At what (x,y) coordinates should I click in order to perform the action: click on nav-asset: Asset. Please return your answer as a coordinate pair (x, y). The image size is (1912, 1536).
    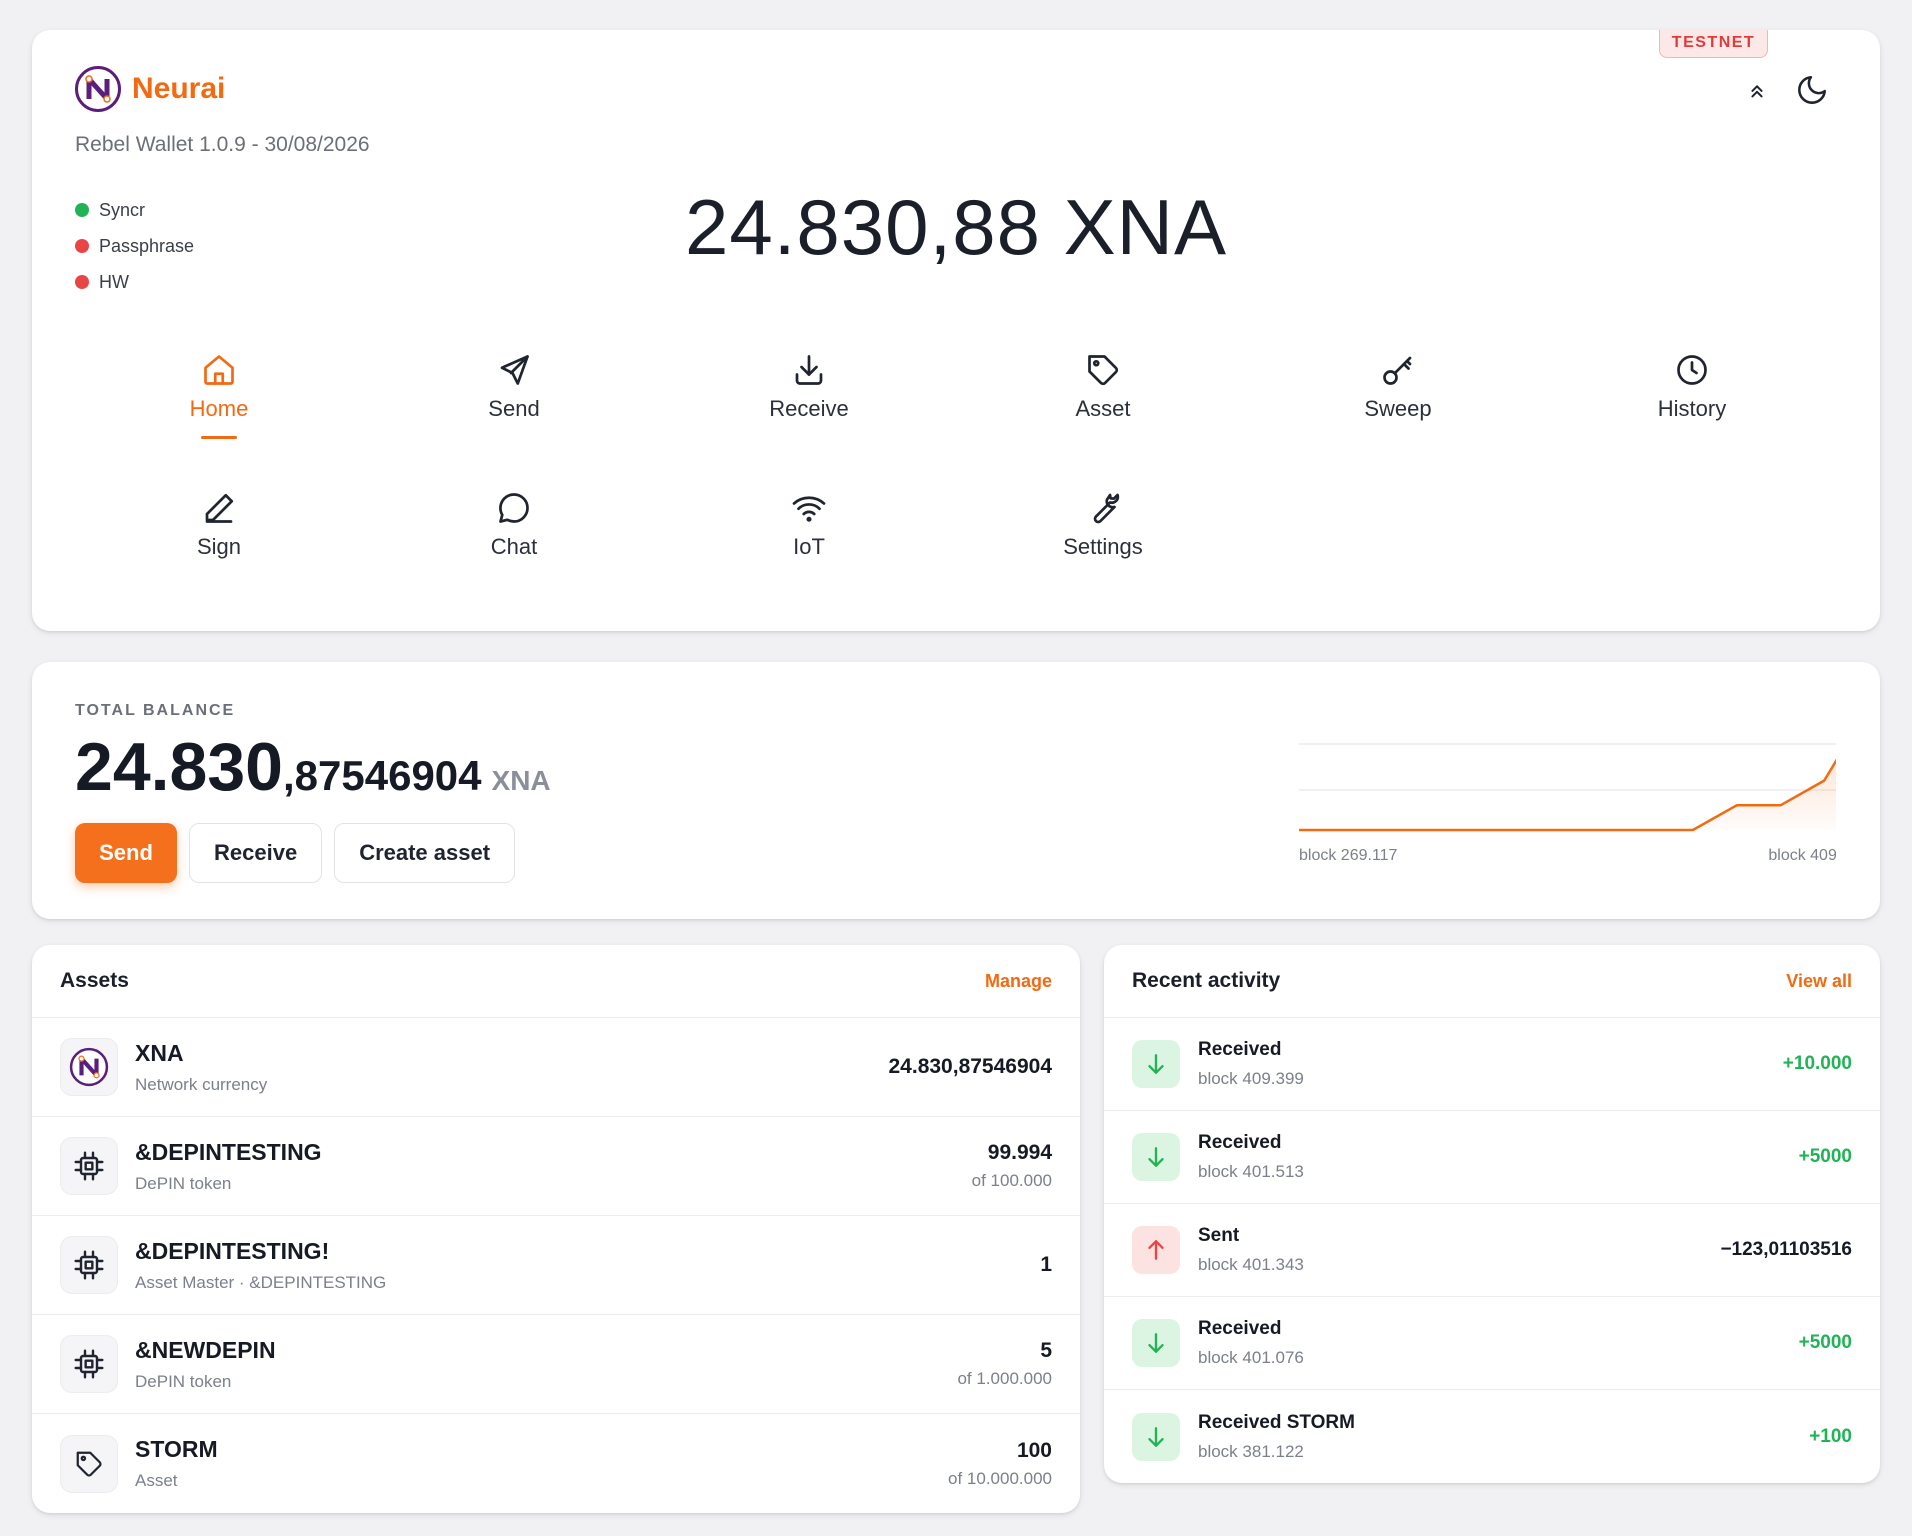
    Looking at the image, I should click on (1103, 407).